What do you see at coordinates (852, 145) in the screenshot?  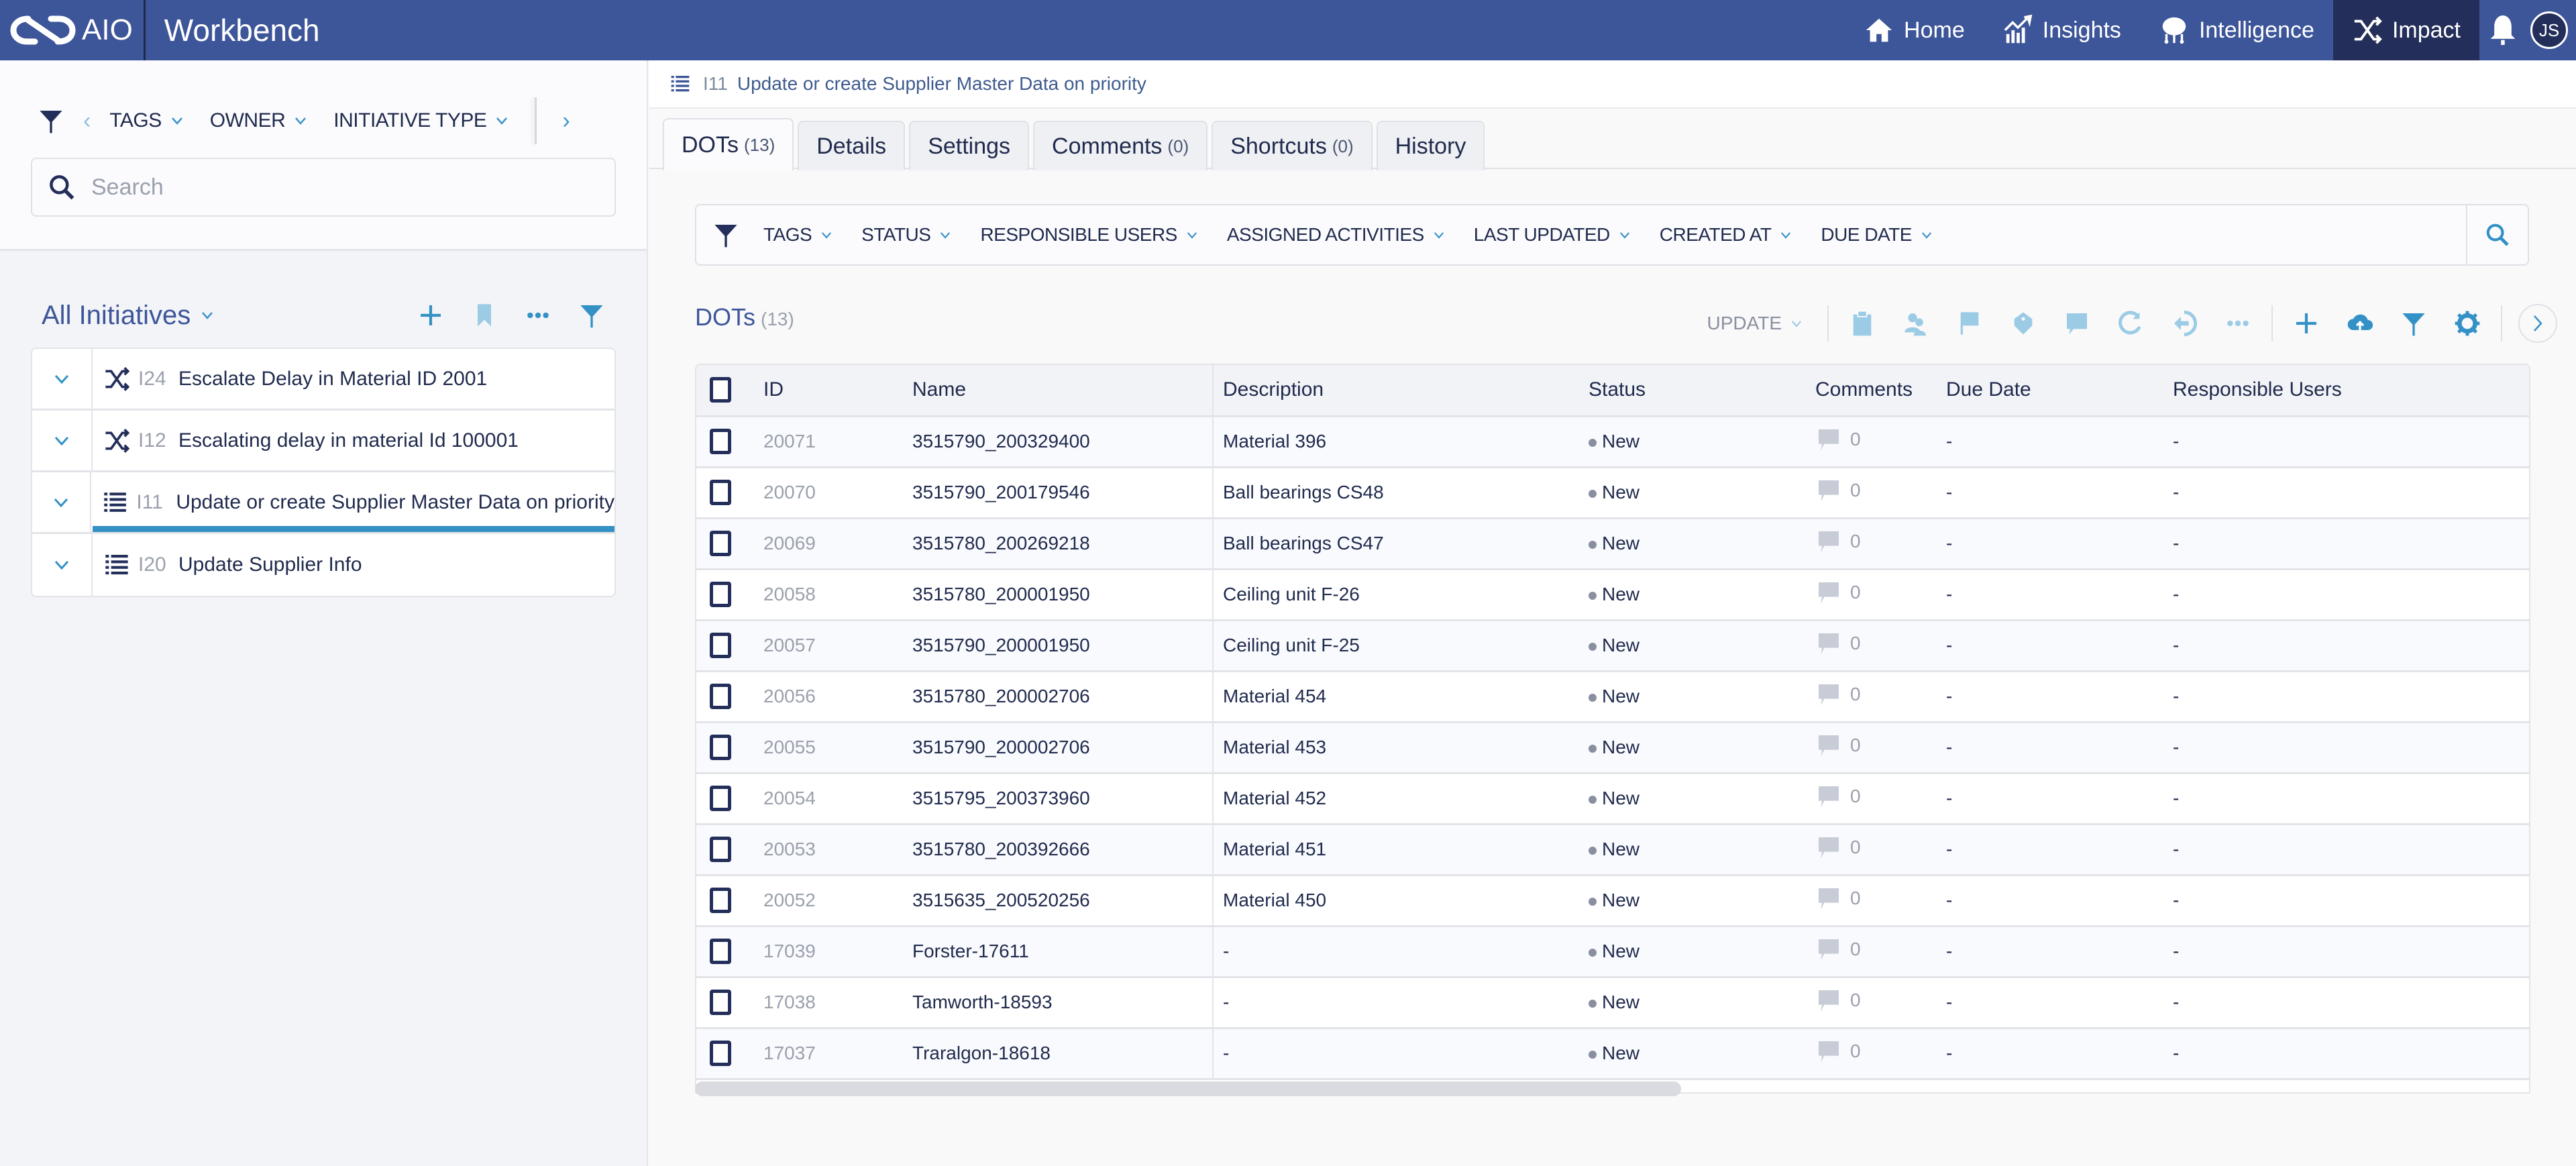 I see `tab-details: Details` at bounding box center [852, 145].